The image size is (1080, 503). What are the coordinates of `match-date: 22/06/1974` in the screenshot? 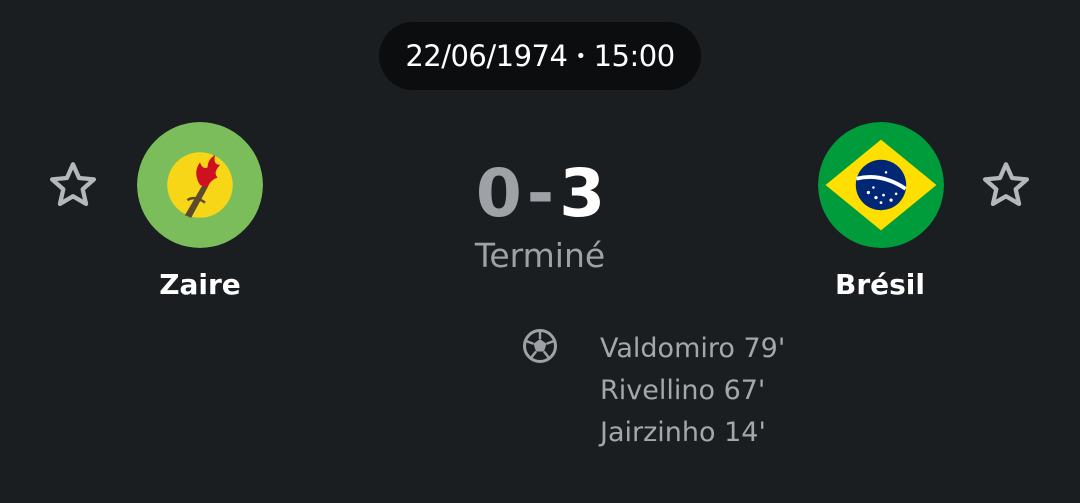 It's located at (486, 56).